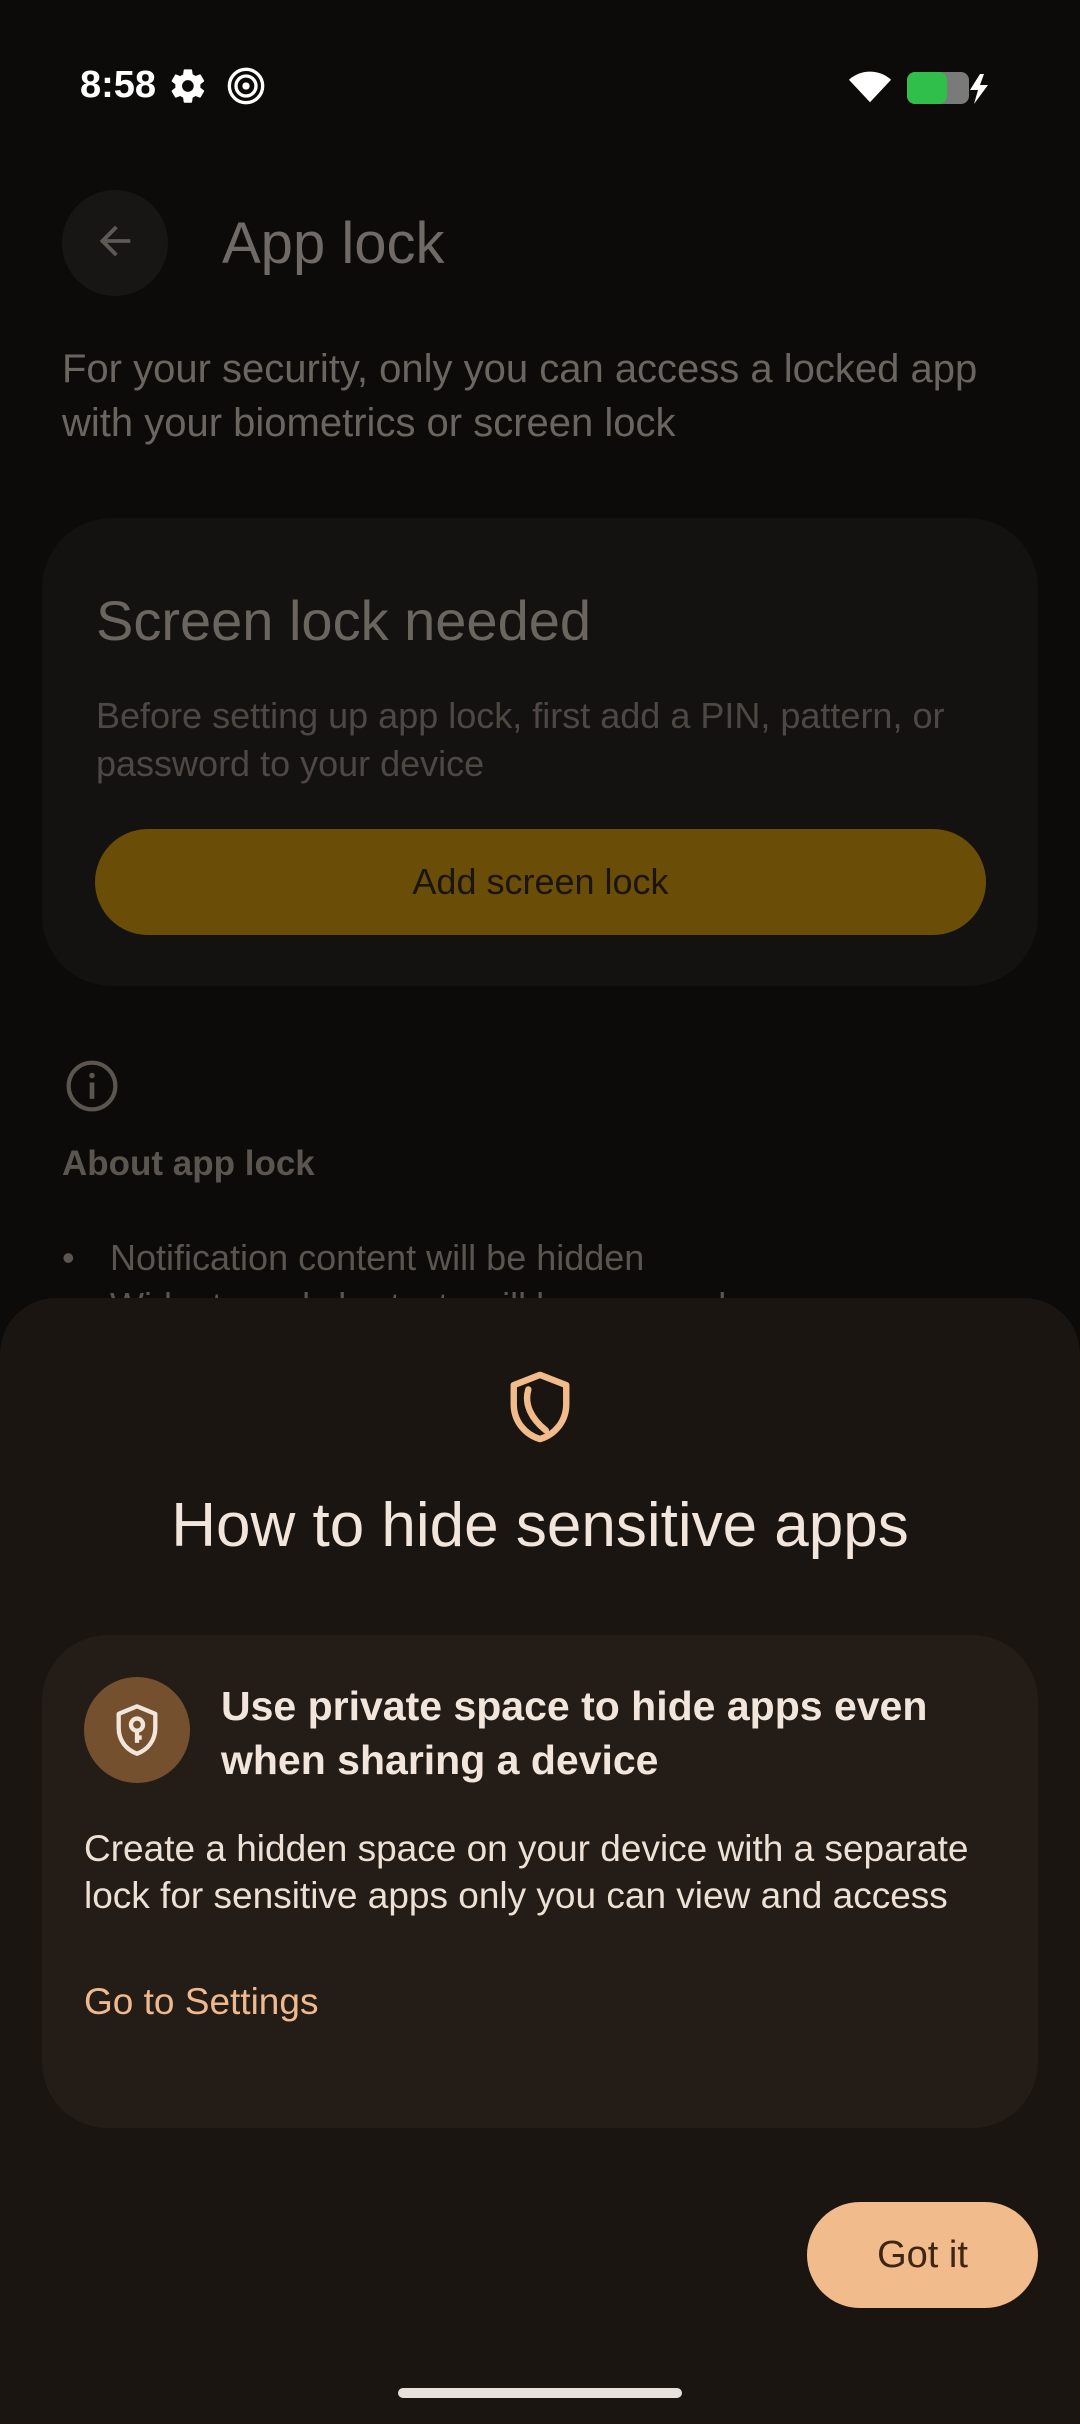 Image resolution: width=1080 pixels, height=2424 pixels. Describe the element at coordinates (540, 88) in the screenshot. I see `status-bar: 8:58` at that location.